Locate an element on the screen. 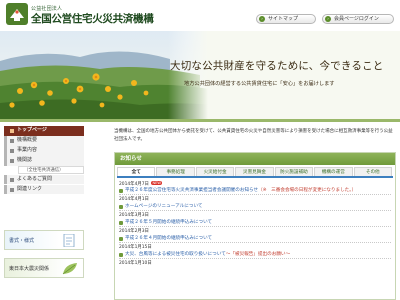 This screenshot has width=400, height=300. news-link: 平成２６年５月開始の継続申込みについて is located at coordinates (255, 223).